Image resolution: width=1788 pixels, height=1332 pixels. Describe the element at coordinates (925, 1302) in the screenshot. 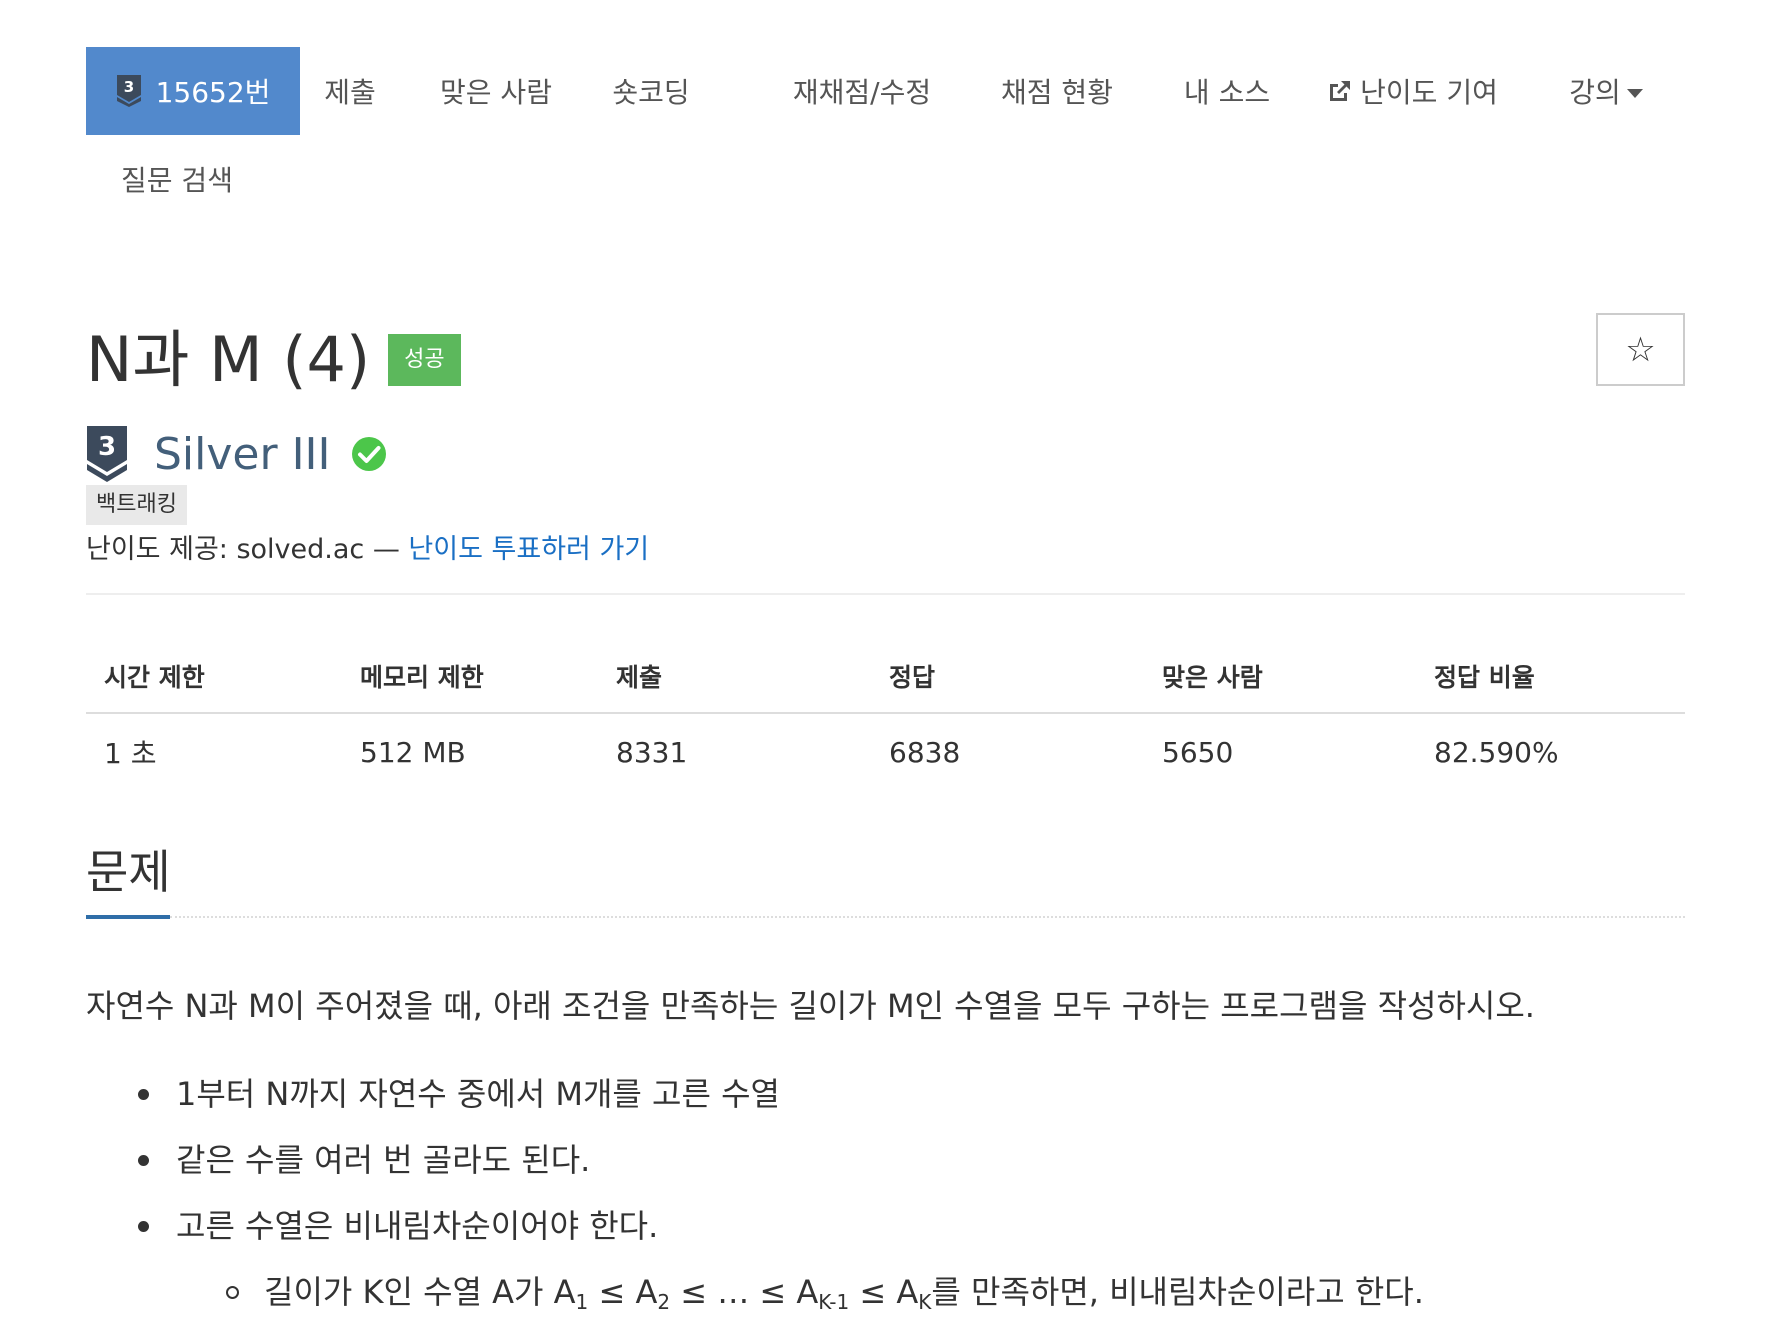

I see `subscript: K` at that location.